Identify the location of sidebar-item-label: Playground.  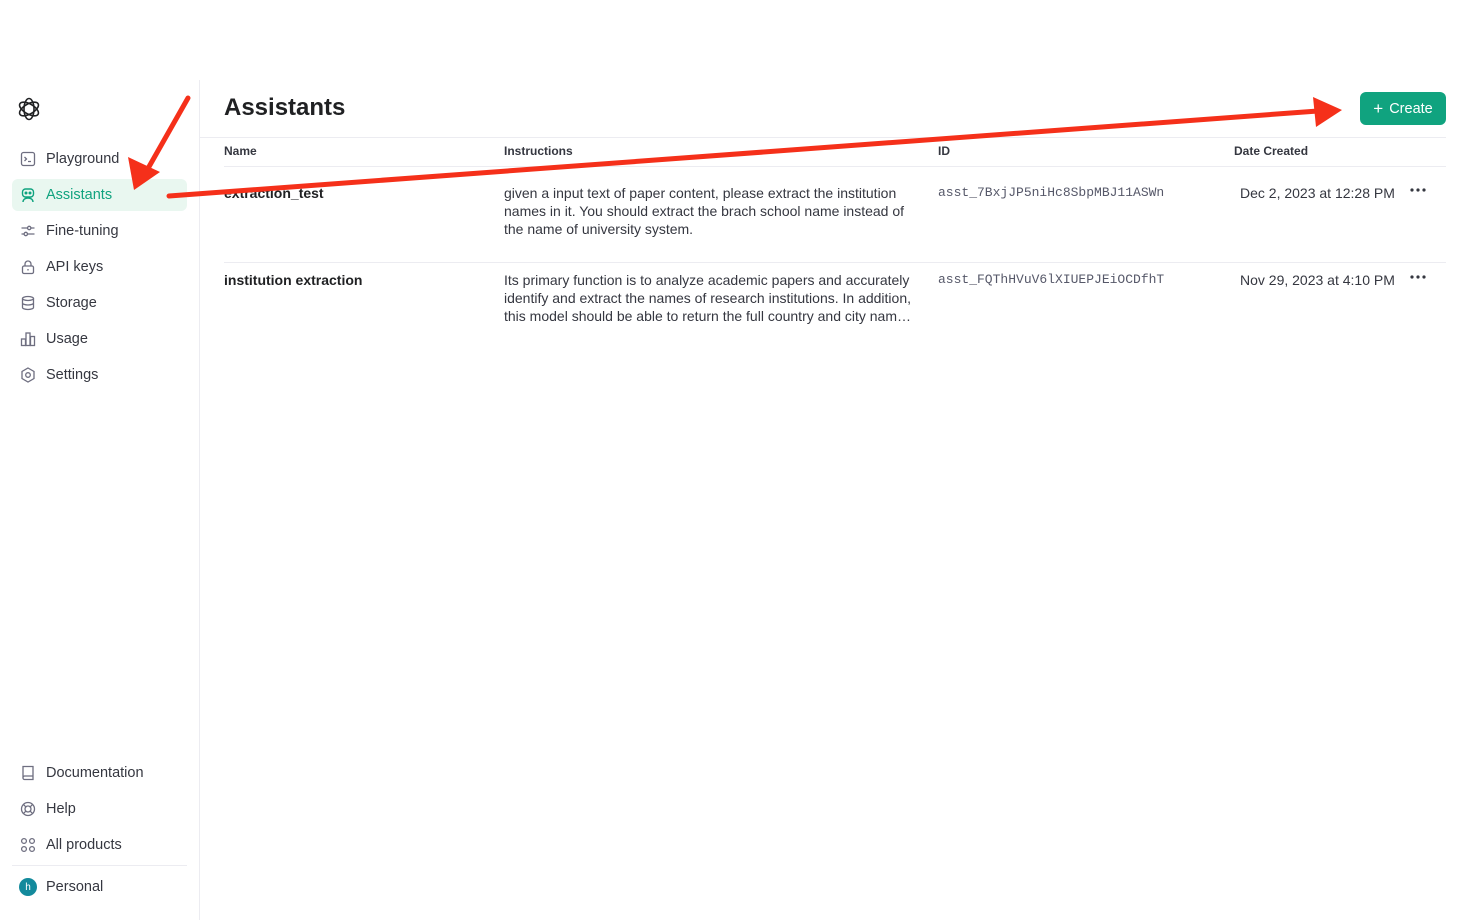
(83, 159).